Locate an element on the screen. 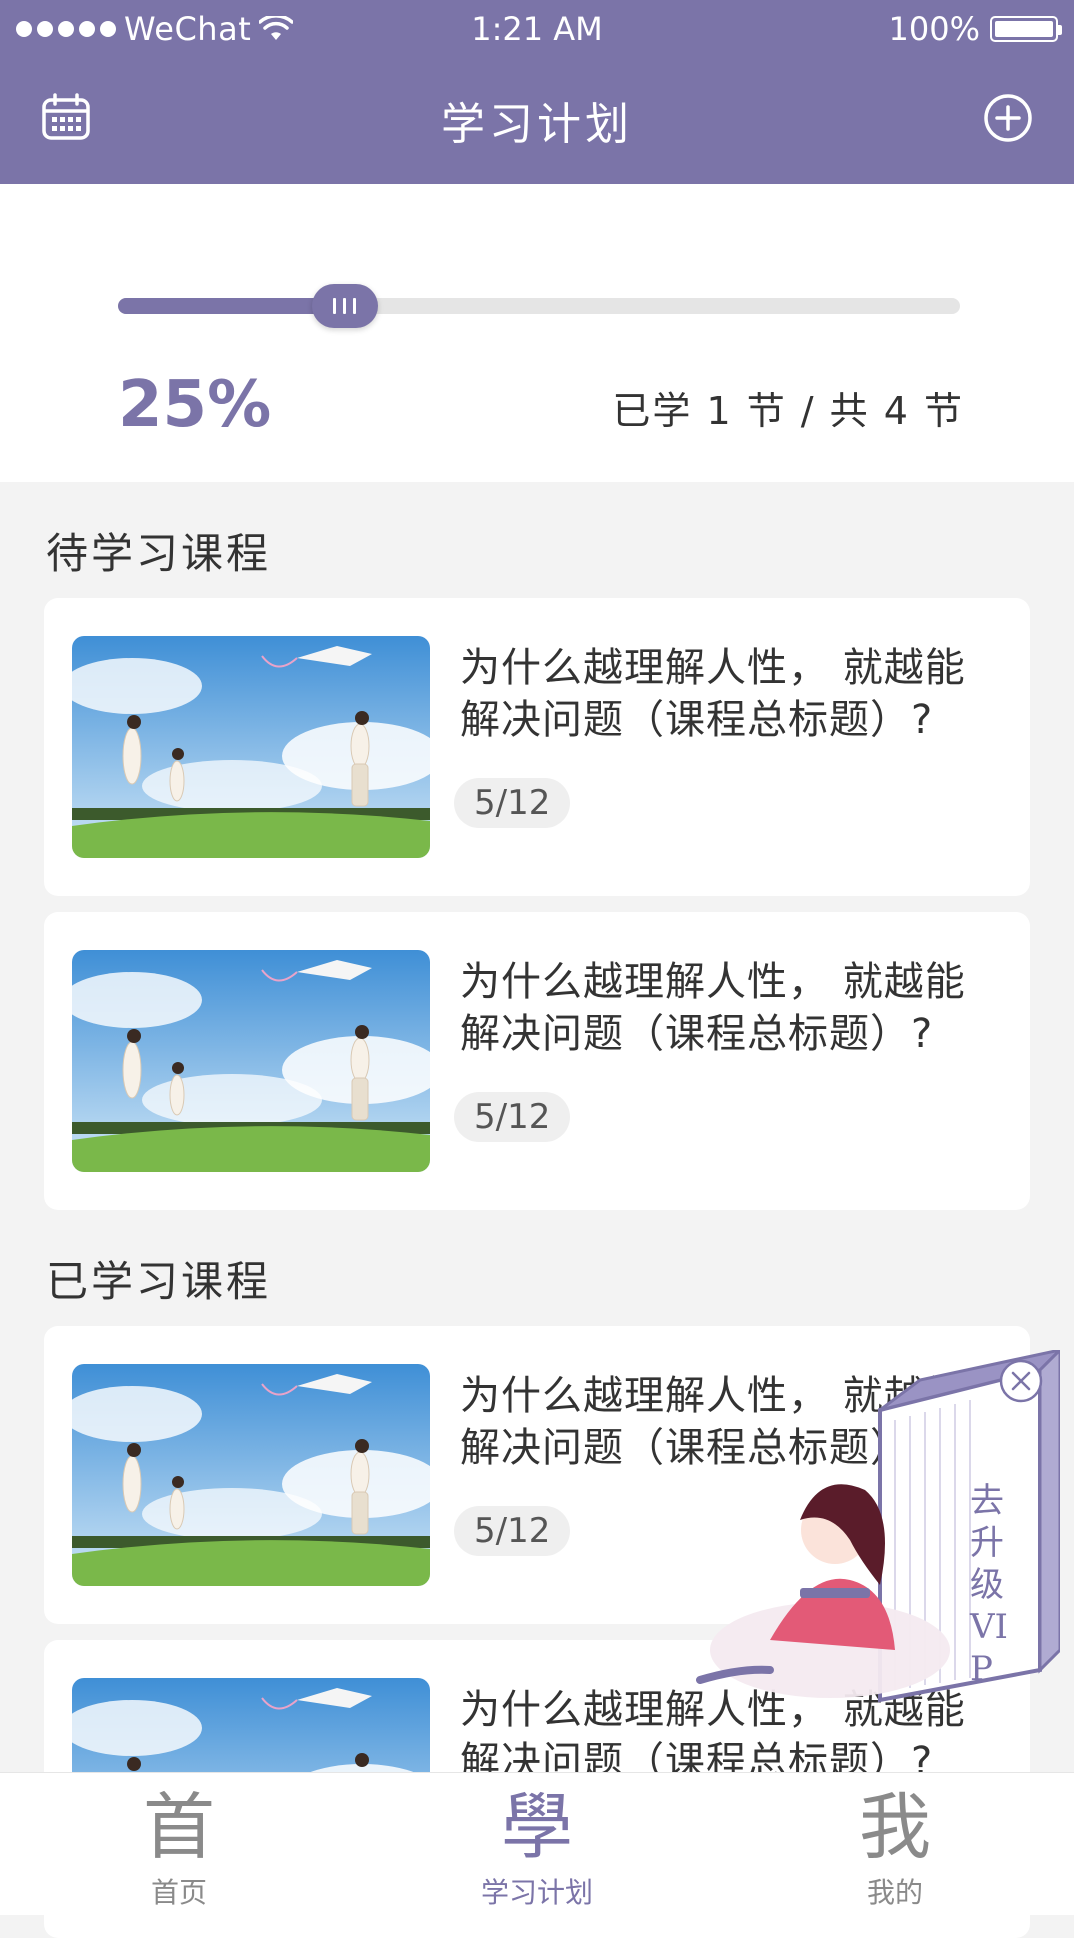  progress-fill is located at coordinates (231, 306).